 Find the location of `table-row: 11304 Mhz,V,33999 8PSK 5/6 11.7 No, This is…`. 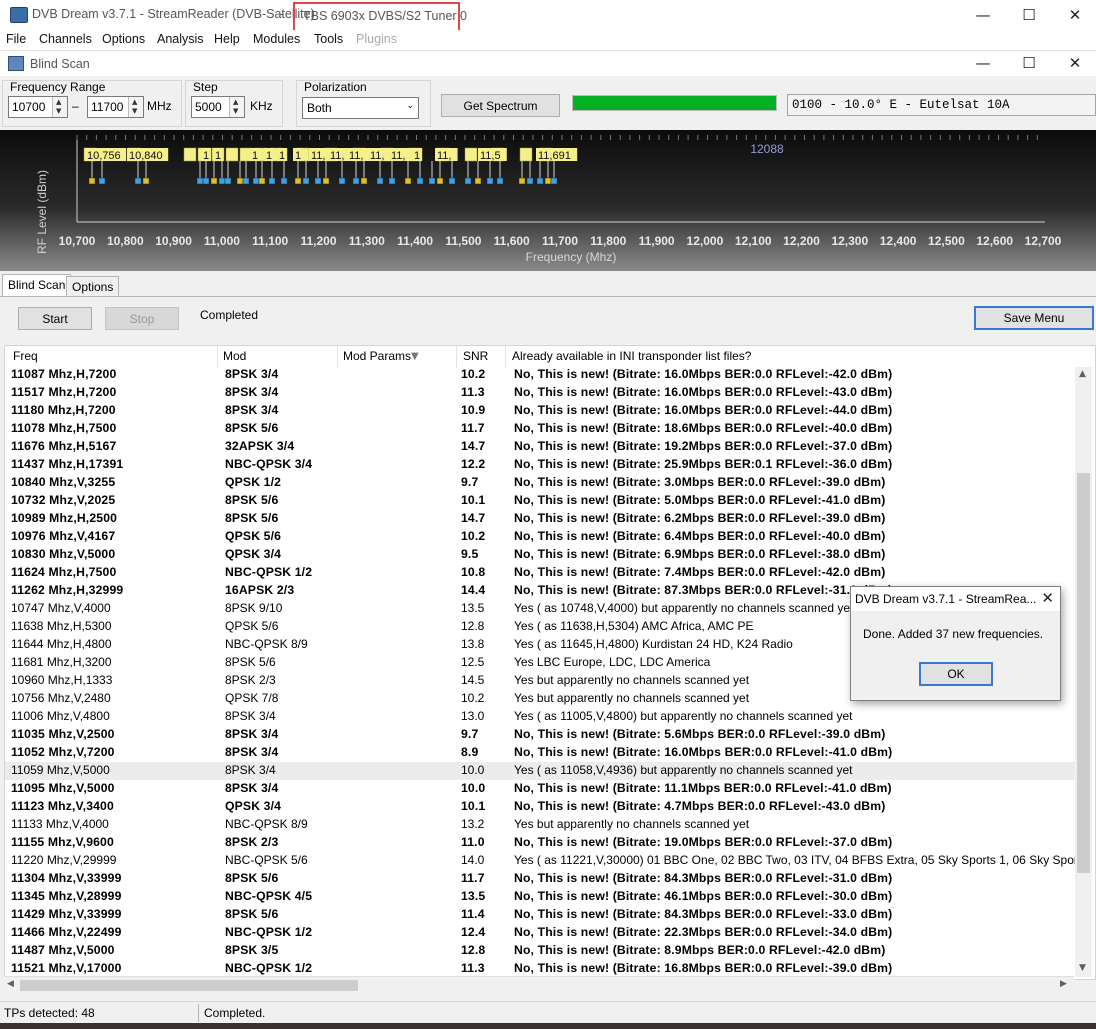

table-row: 11304 Mhz,V,33999 8PSK 5/6 11.7 No, This is… is located at coordinates (541, 879).